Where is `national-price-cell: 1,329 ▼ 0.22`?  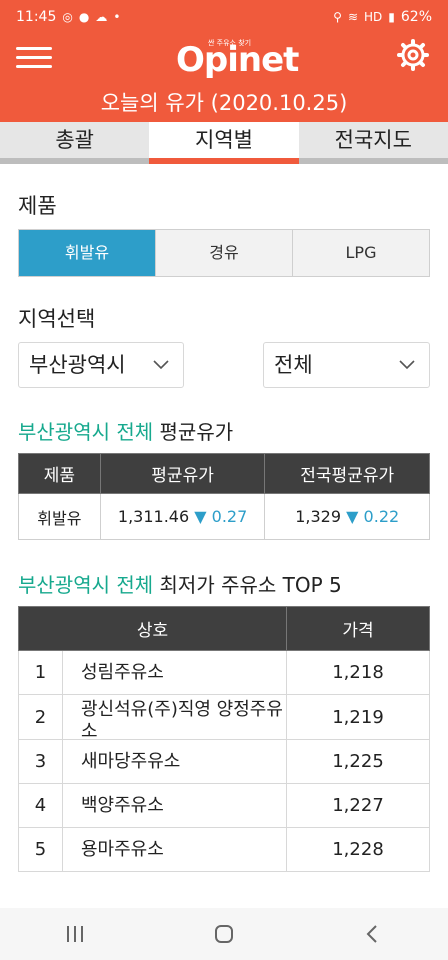 national-price-cell: 1,329 ▼ 0.22 is located at coordinates (347, 516).